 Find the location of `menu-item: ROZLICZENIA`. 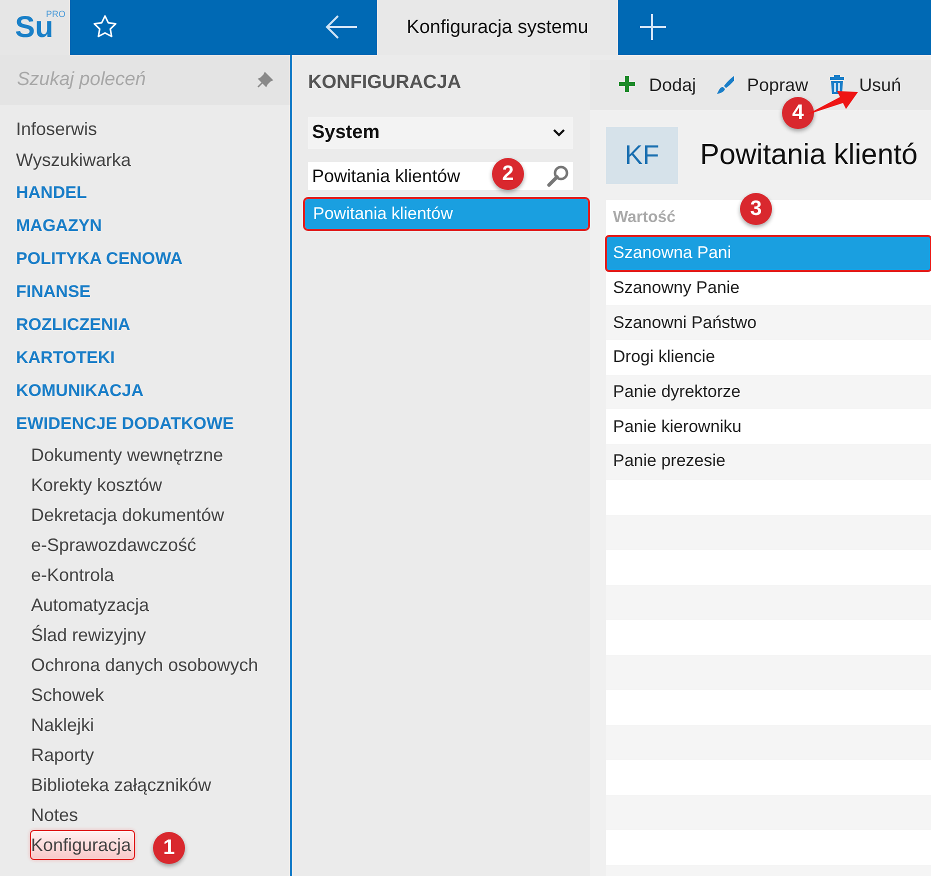

menu-item: ROZLICZENIA is located at coordinates (74, 324).